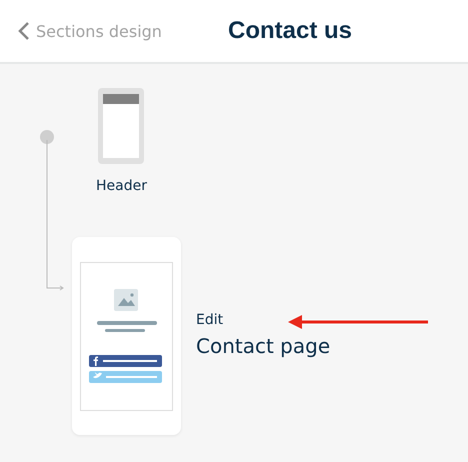 The image size is (468, 462). I want to click on back-icon, so click(24, 31).